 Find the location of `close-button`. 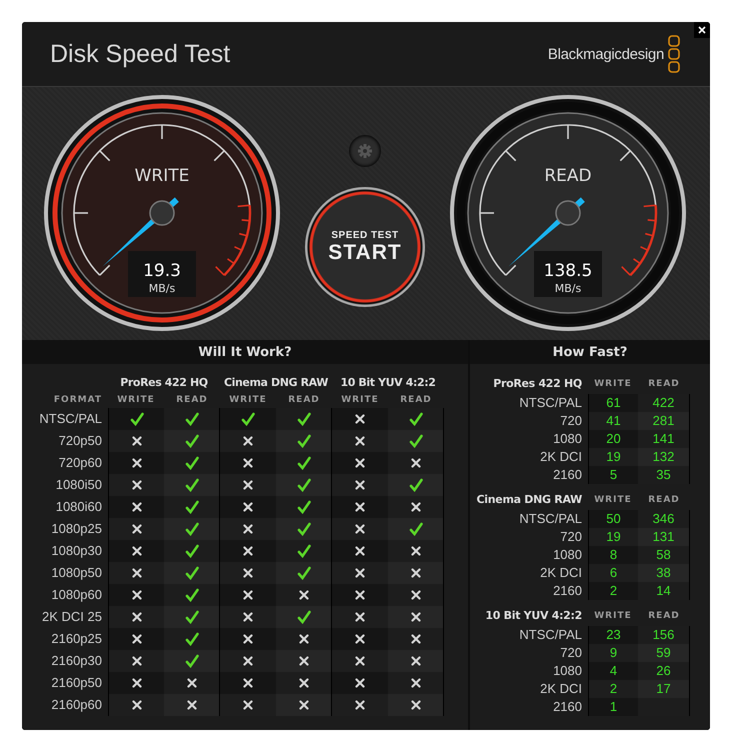

close-button is located at coordinates (702, 30).